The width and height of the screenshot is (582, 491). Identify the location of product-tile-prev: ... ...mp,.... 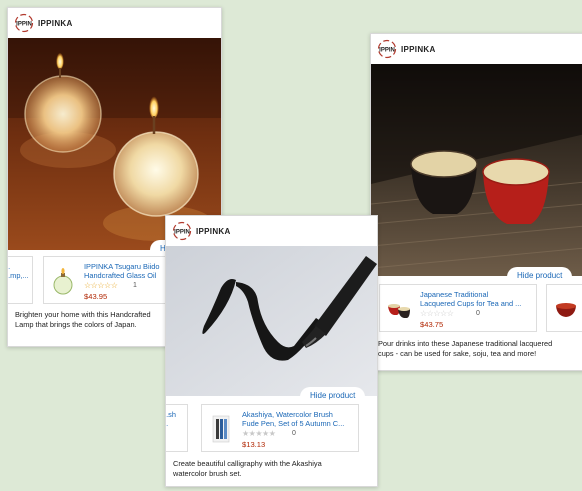
(20, 280).